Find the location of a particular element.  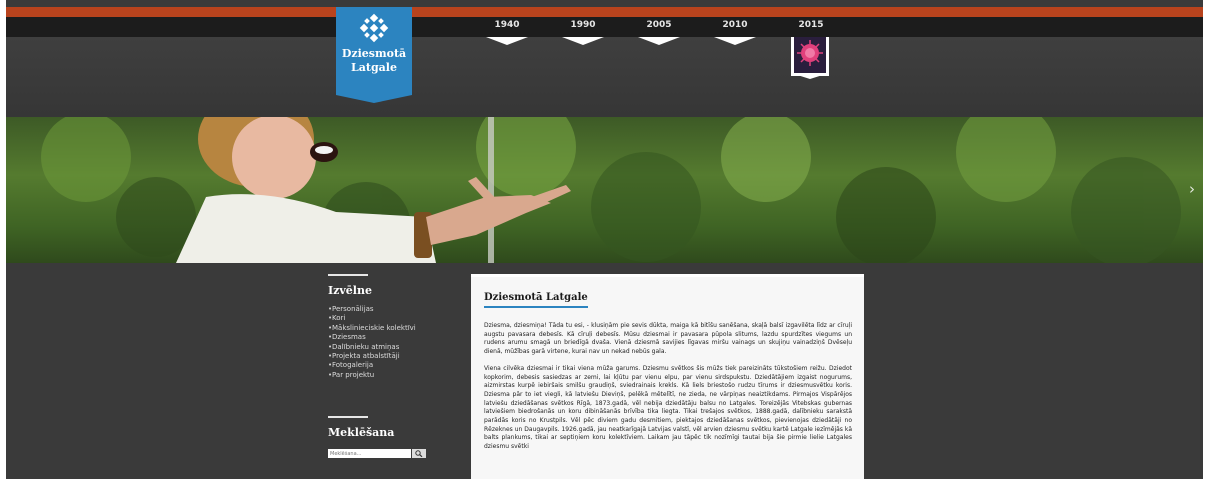

search-title: Meklēšana is located at coordinates (361, 433).